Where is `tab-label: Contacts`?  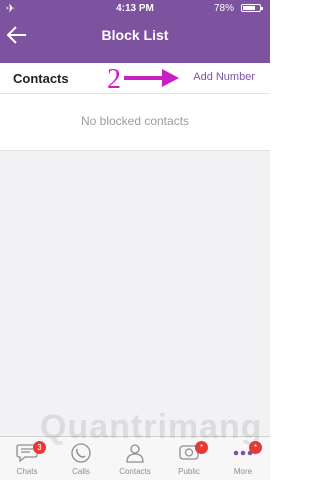 tab-label: Contacts is located at coordinates (135, 471).